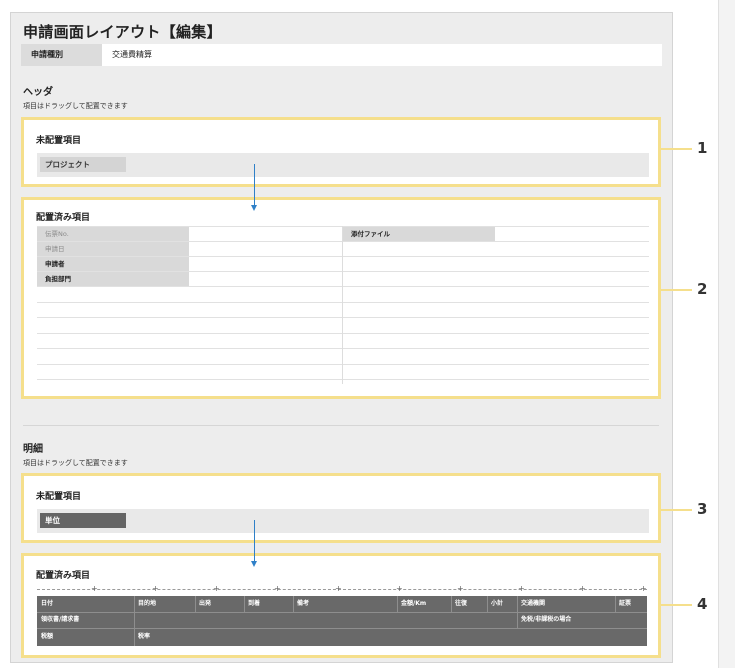 Image resolution: width=736 pixels, height=668 pixels. I want to click on placed-item-applicant: 申請者, so click(113, 264).